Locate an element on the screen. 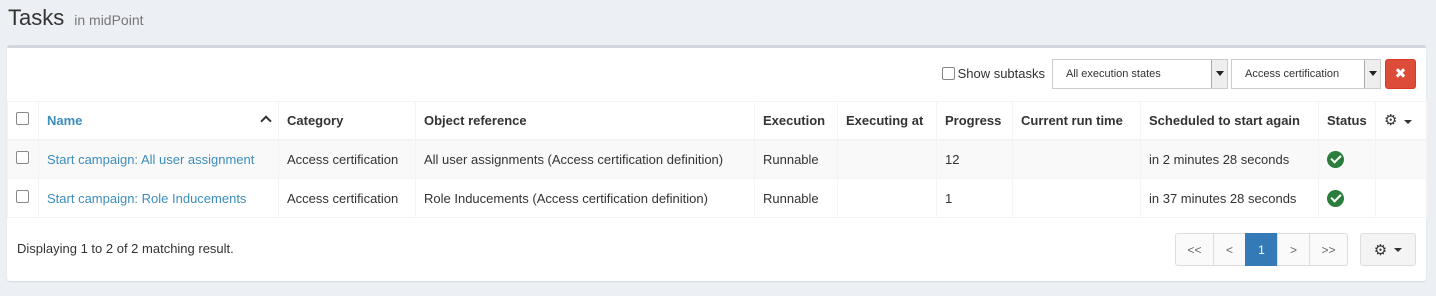  category-select: Access certification is located at coordinates (1306, 73).